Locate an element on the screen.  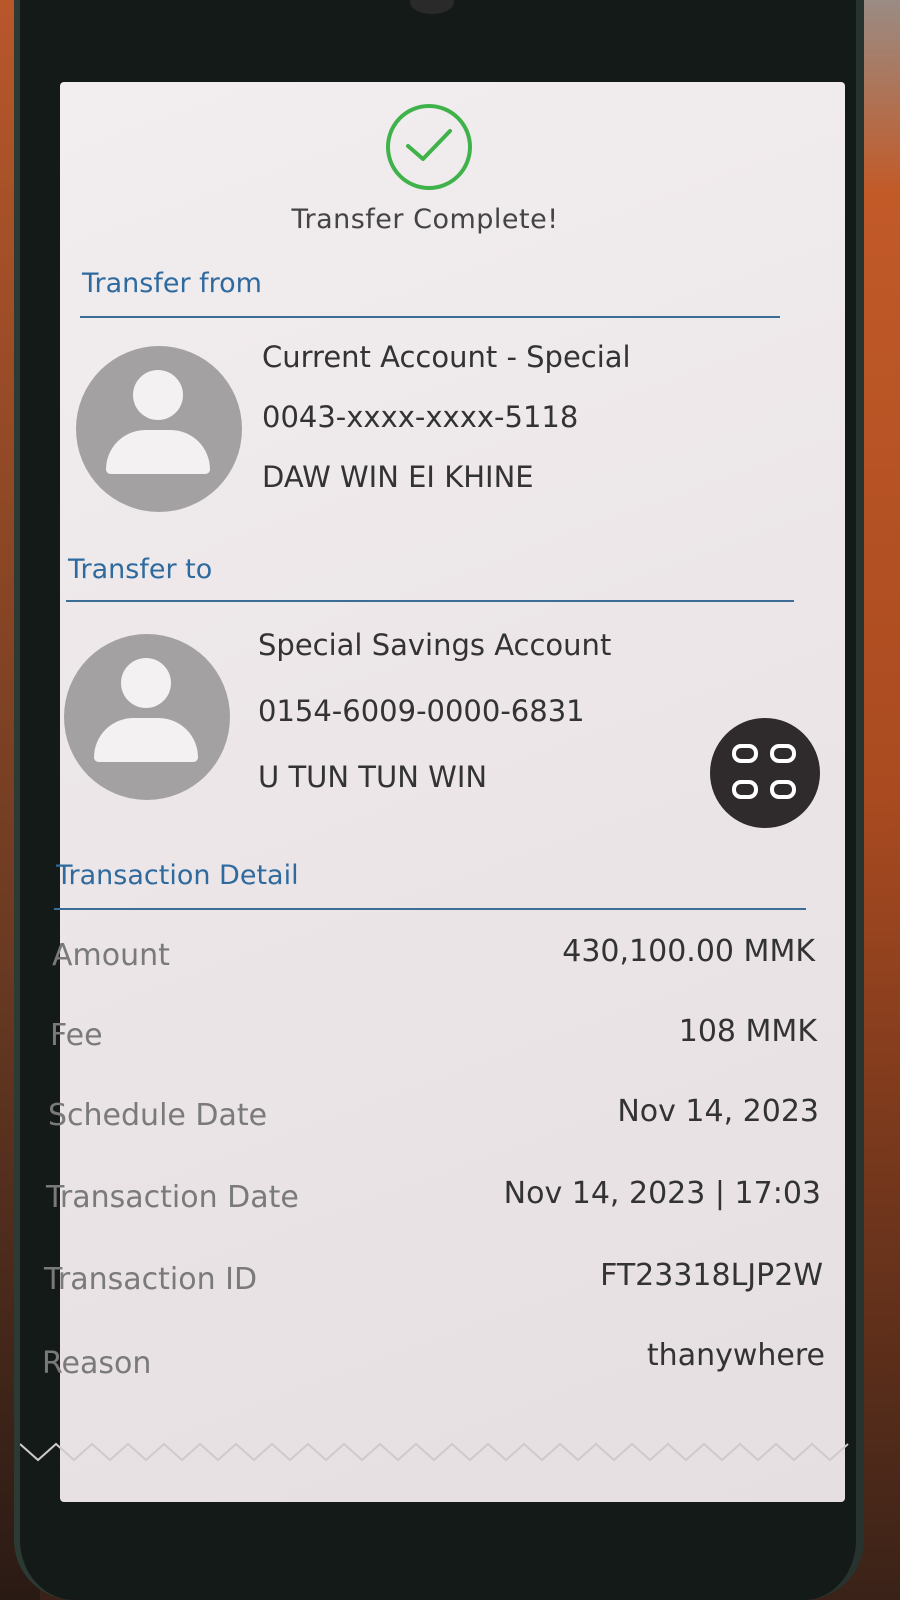
recipient-name: U TUN TUN WIN is located at coordinates (373, 777).